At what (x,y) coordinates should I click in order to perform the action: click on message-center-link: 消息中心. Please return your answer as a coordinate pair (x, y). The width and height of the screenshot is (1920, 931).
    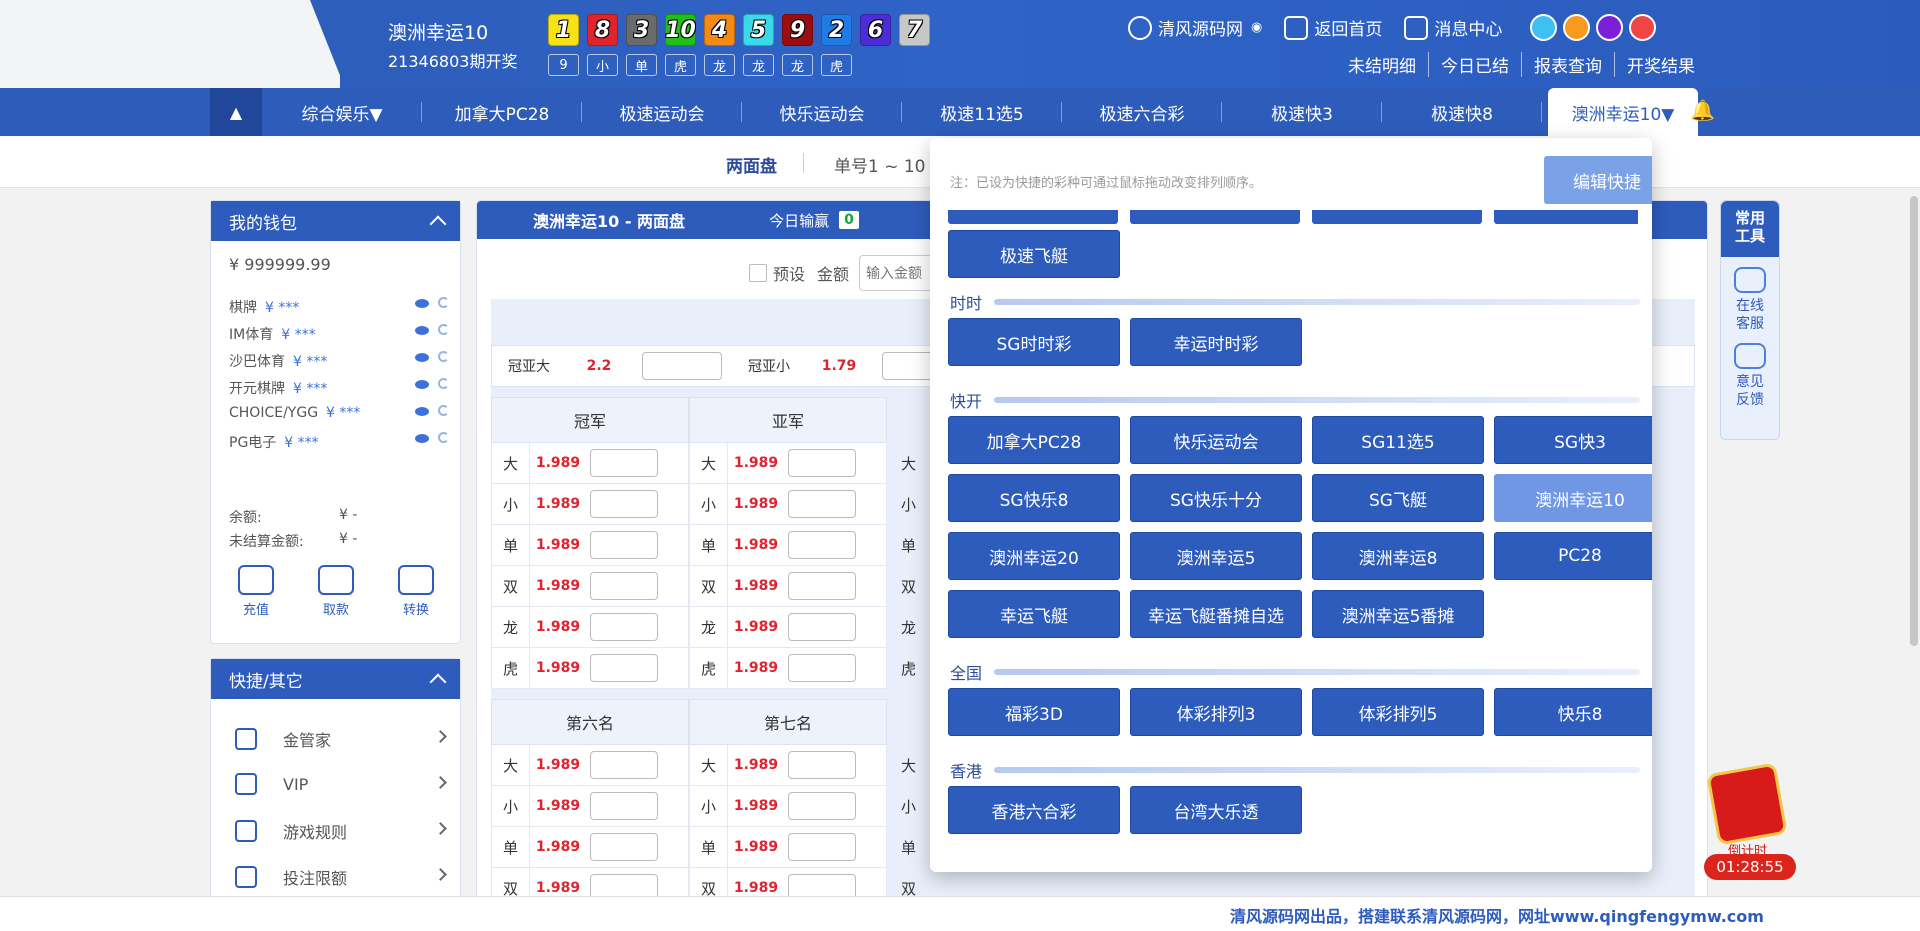
    Looking at the image, I should click on (1453, 27).